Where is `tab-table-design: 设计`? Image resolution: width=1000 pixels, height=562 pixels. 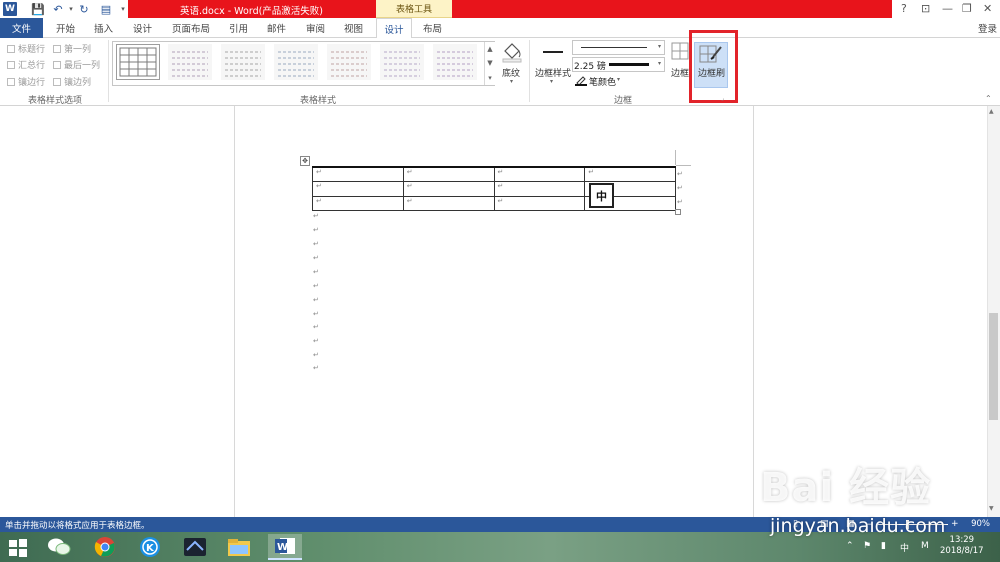
tab-table-design: 设计 is located at coordinates (394, 28).